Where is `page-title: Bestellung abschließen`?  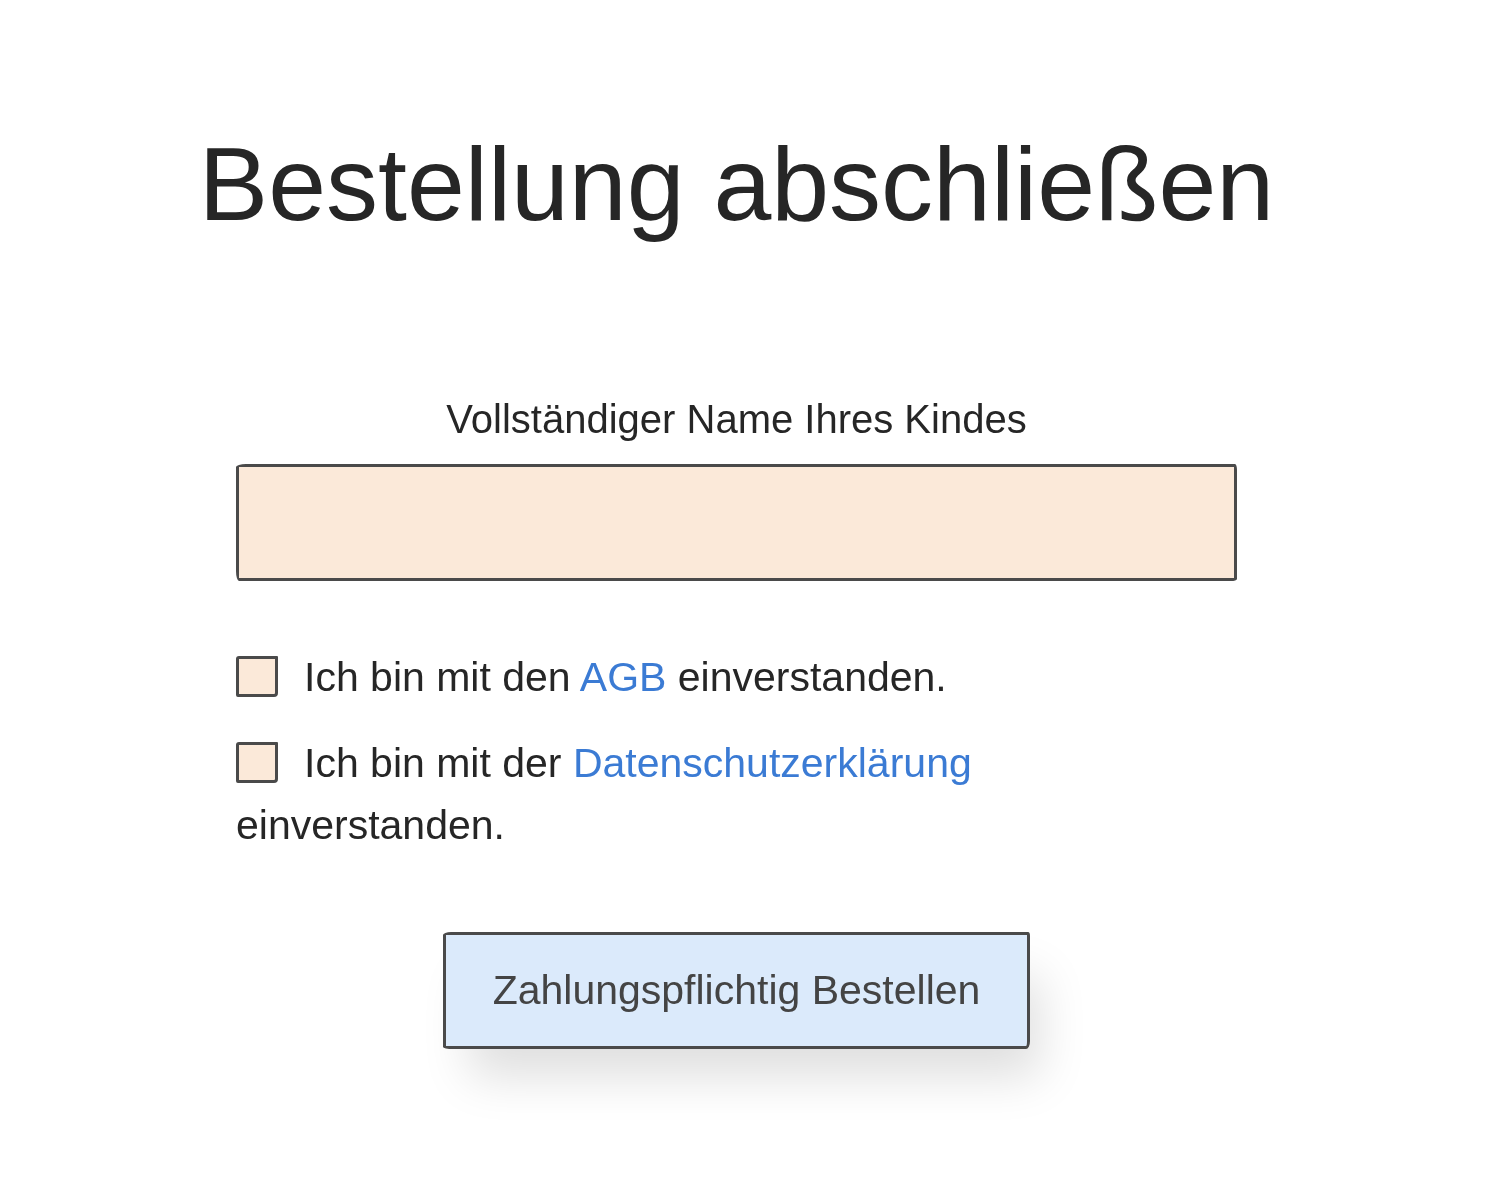
page-title: Bestellung abschließen is located at coordinates (736, 184).